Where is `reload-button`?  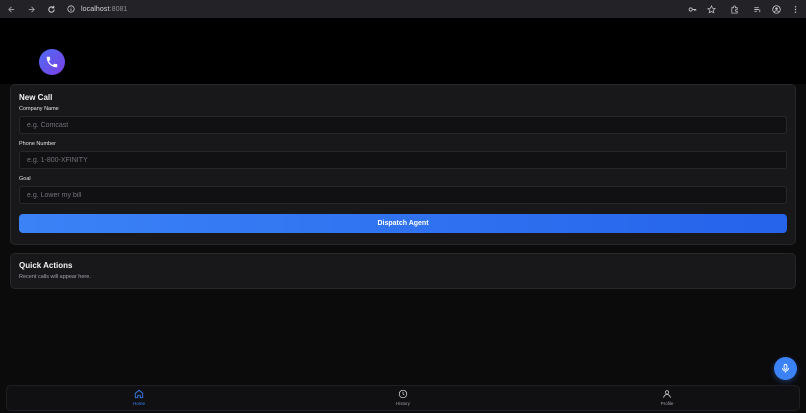
reload-button is located at coordinates (51, 9).